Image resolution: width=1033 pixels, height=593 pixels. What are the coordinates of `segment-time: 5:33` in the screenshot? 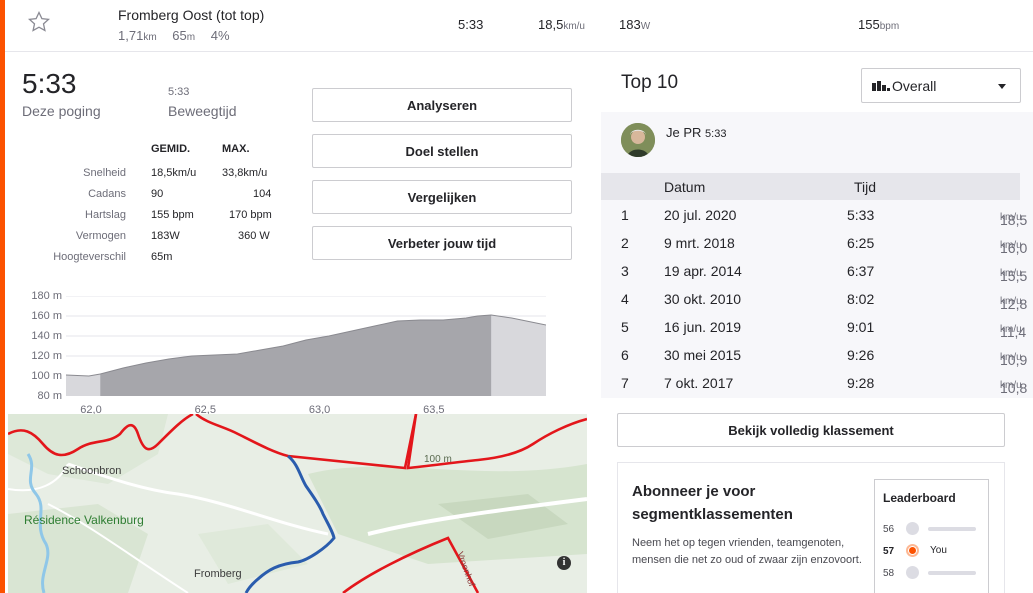 It's located at (471, 24).